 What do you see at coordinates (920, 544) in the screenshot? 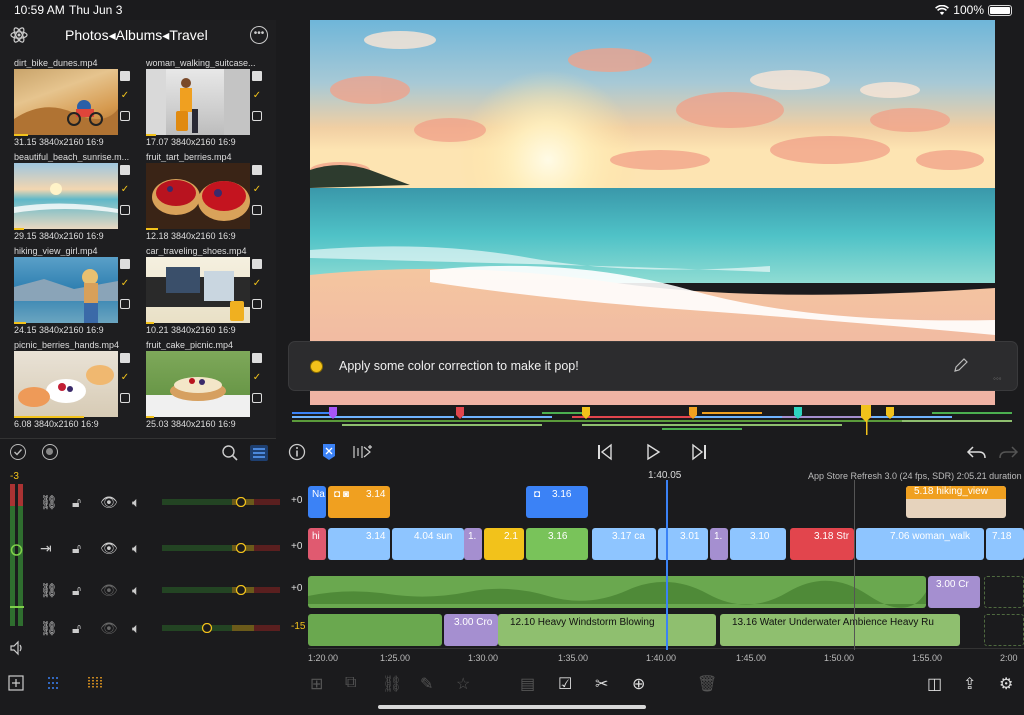
I see `clip-v2-12: 7.06 woman_walk` at bounding box center [920, 544].